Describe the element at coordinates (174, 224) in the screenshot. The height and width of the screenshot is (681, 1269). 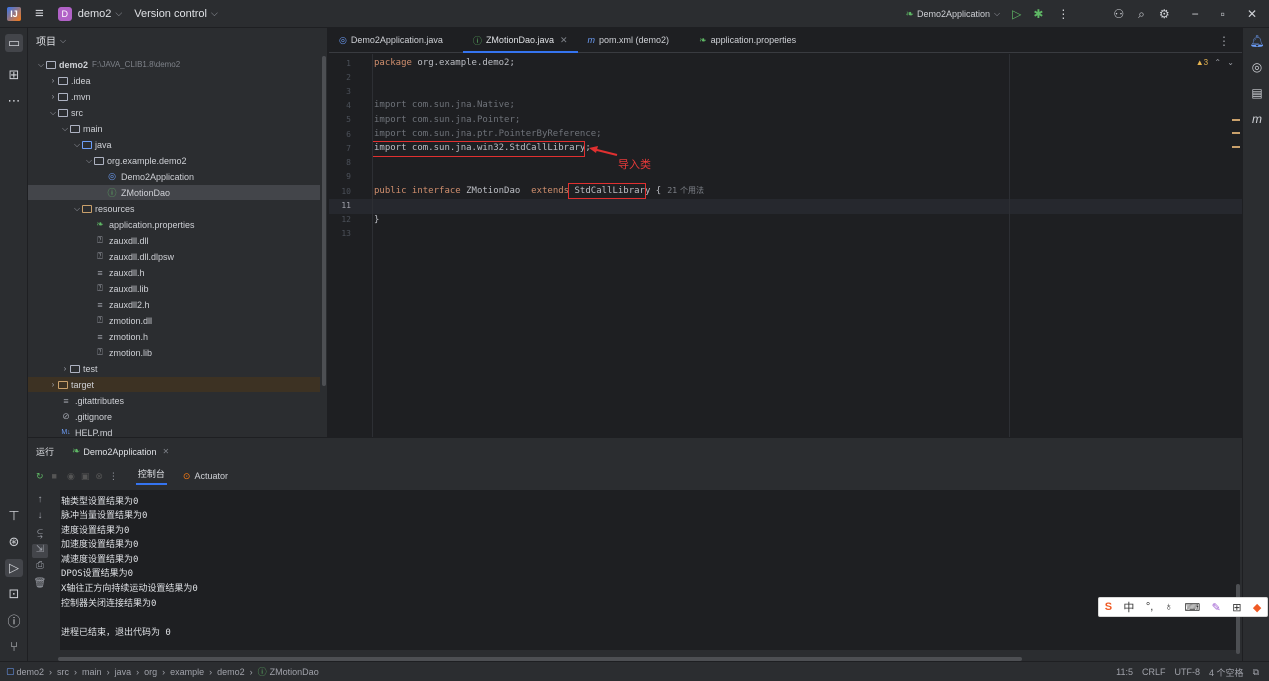
I see `tree-item-application-properties: ❧ application.properties` at that location.